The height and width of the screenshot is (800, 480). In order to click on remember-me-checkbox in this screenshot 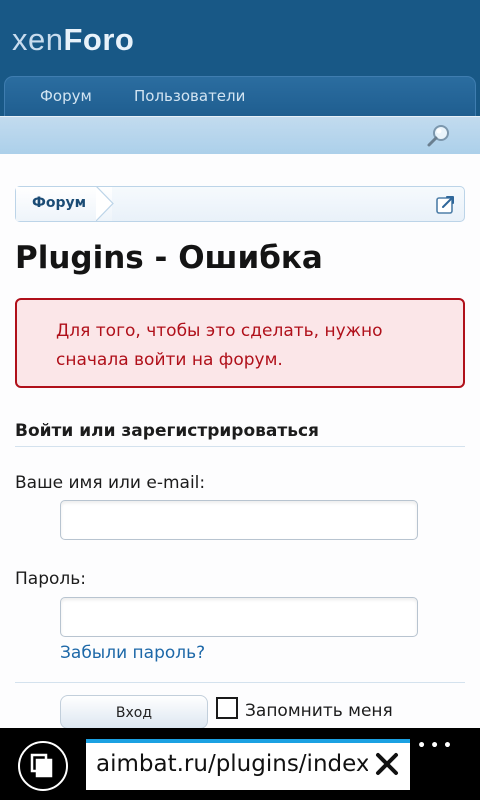, I will do `click(227, 708)`.